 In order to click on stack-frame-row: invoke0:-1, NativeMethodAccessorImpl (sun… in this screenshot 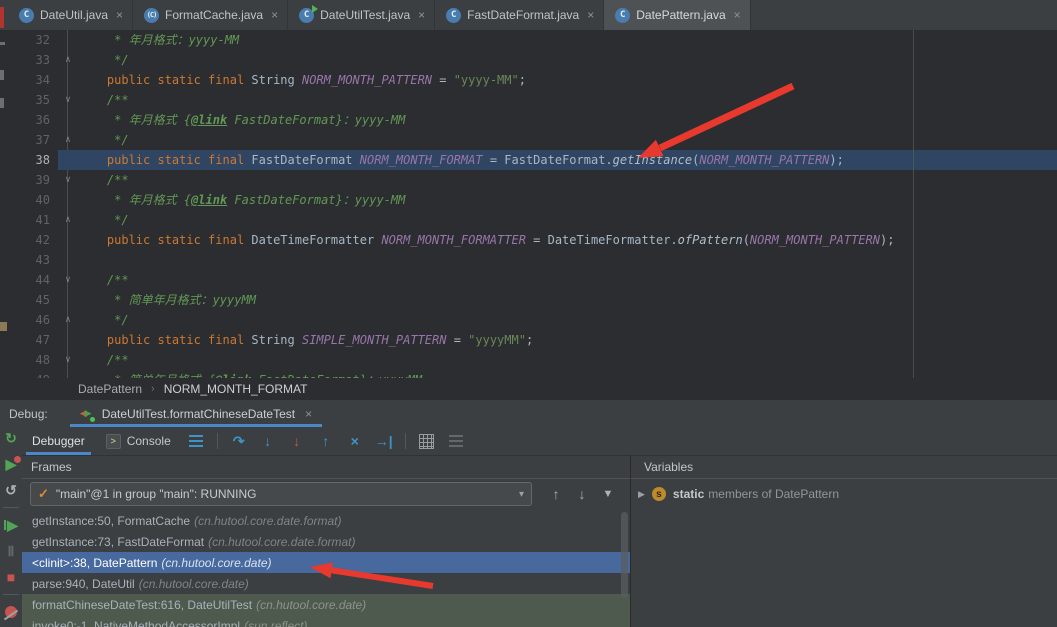, I will do `click(326, 621)`.